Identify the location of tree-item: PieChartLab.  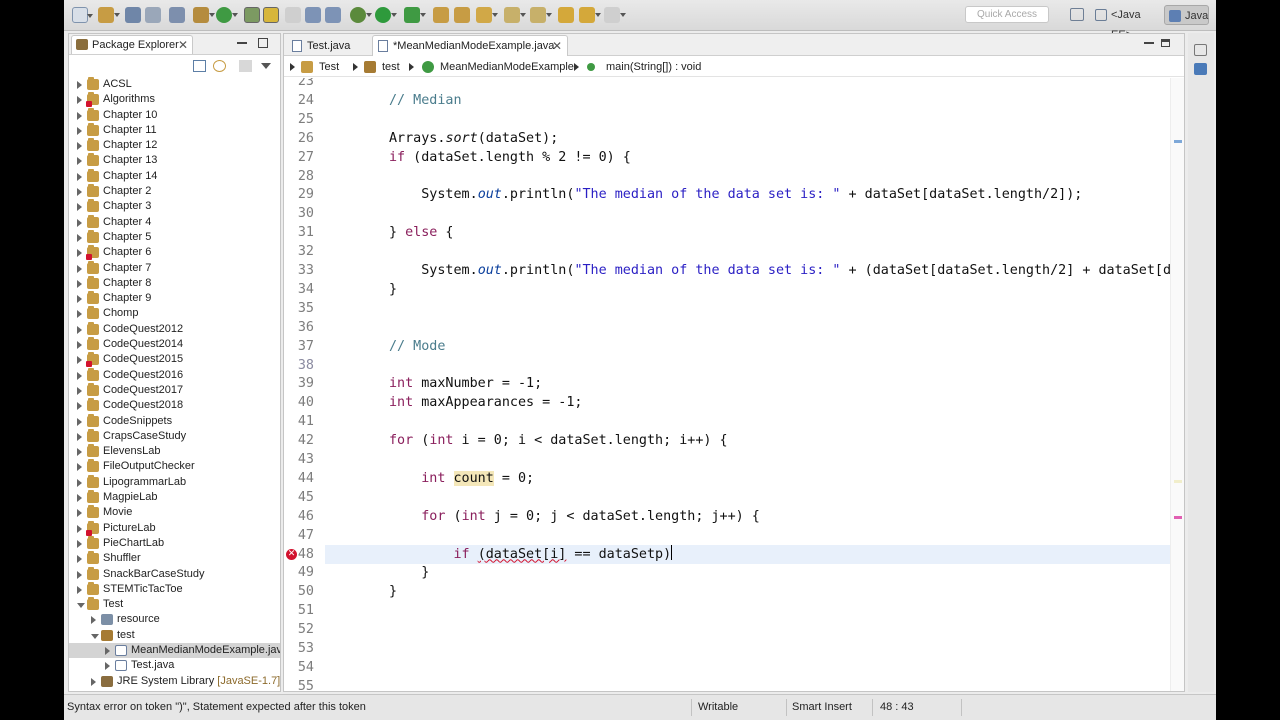
(174, 543).